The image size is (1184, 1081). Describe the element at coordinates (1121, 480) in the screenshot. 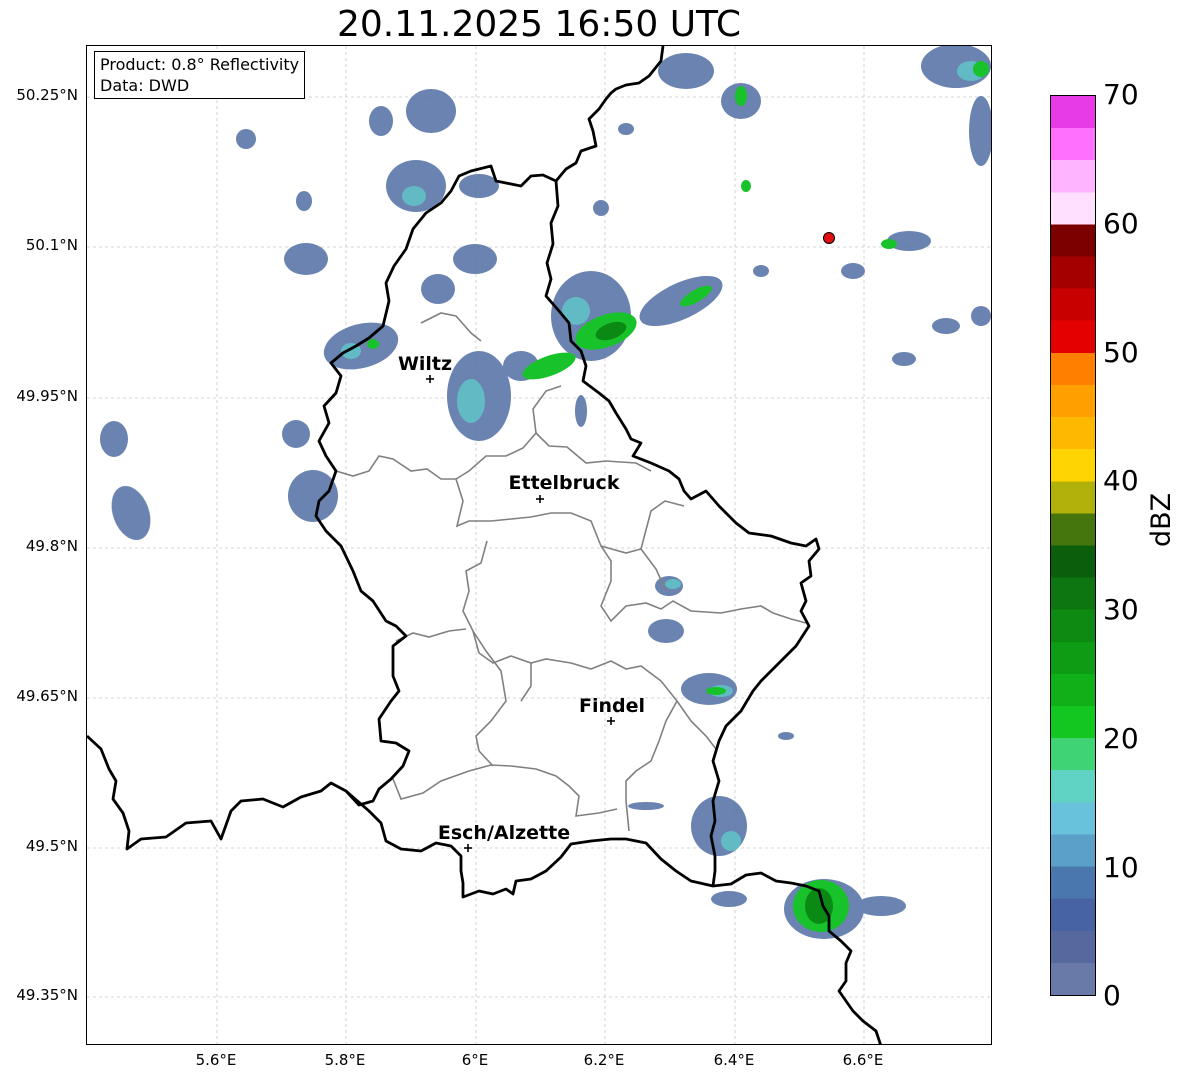

I see `colorbar-tick: 40` at that location.